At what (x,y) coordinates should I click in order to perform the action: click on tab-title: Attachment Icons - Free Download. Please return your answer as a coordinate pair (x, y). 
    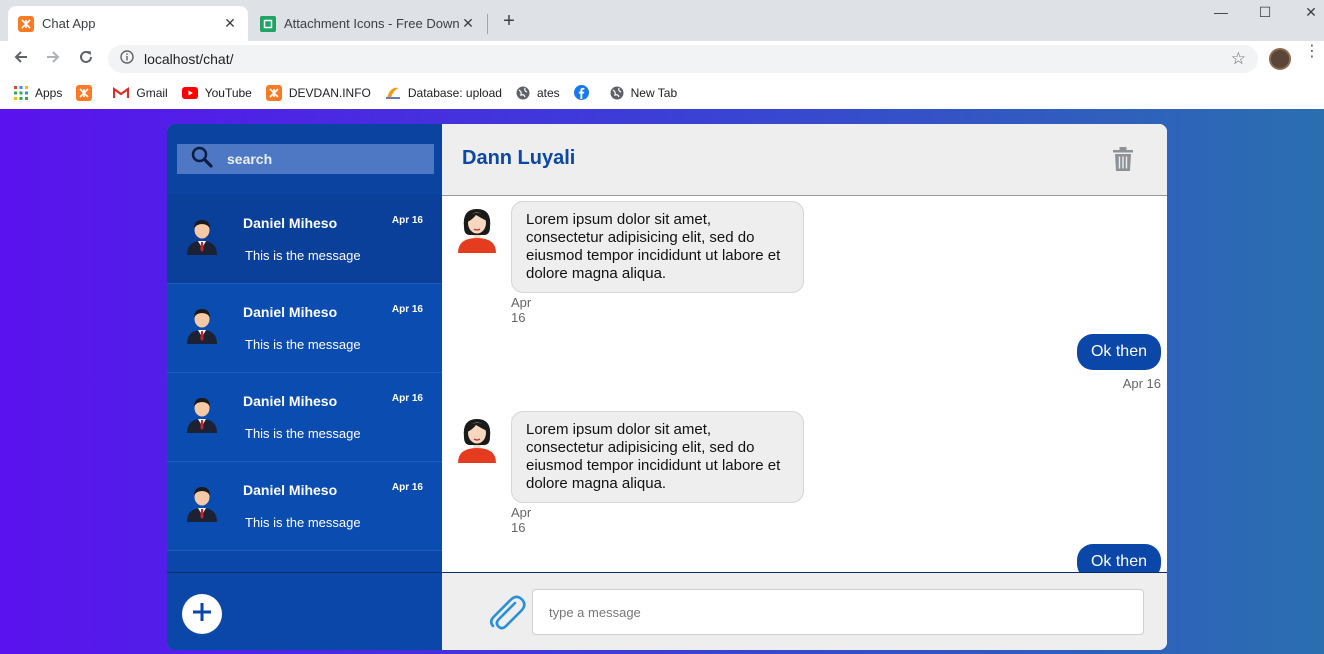
    Looking at the image, I should click on (372, 23).